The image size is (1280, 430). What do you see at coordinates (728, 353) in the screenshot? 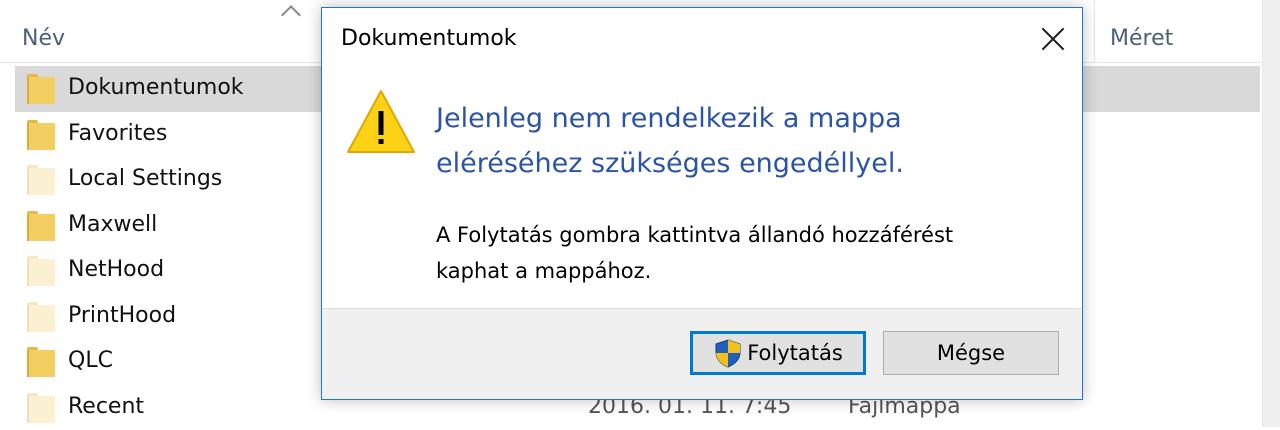
I see `uac-shield-icon` at bounding box center [728, 353].